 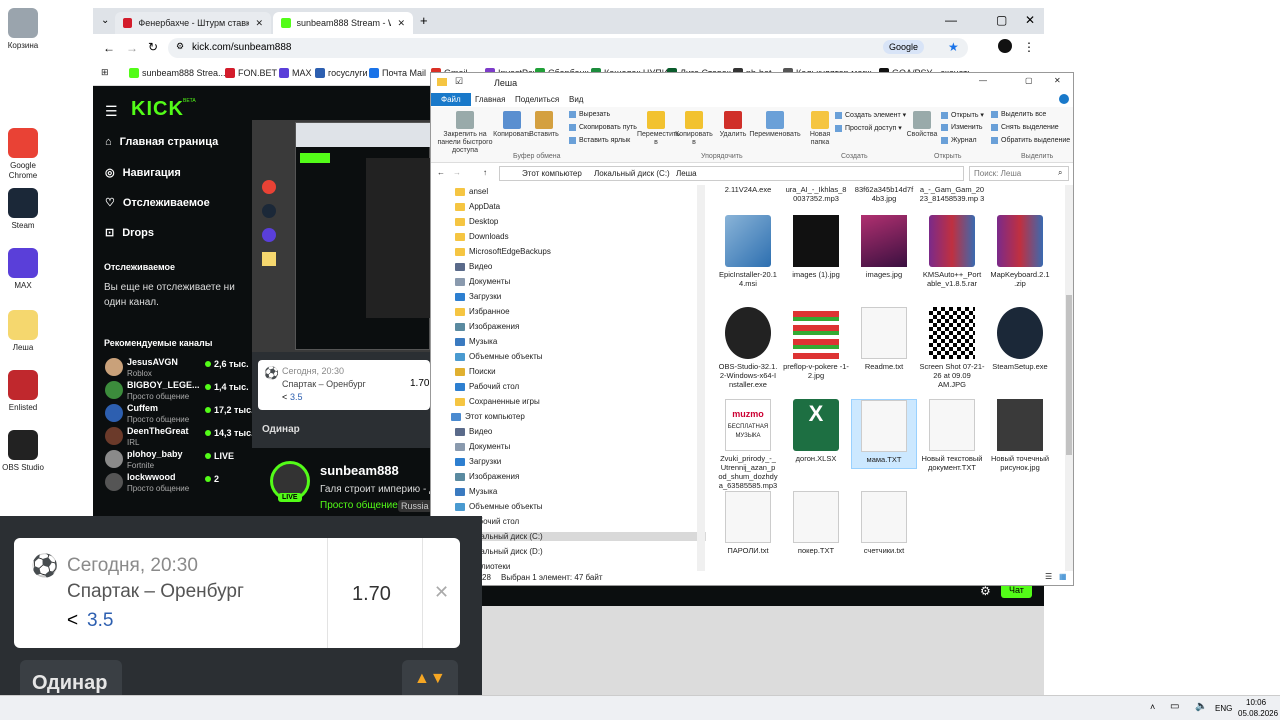 I want to click on file-item: preflop-v-pokere -1-2.jpg, so click(x=816, y=343).